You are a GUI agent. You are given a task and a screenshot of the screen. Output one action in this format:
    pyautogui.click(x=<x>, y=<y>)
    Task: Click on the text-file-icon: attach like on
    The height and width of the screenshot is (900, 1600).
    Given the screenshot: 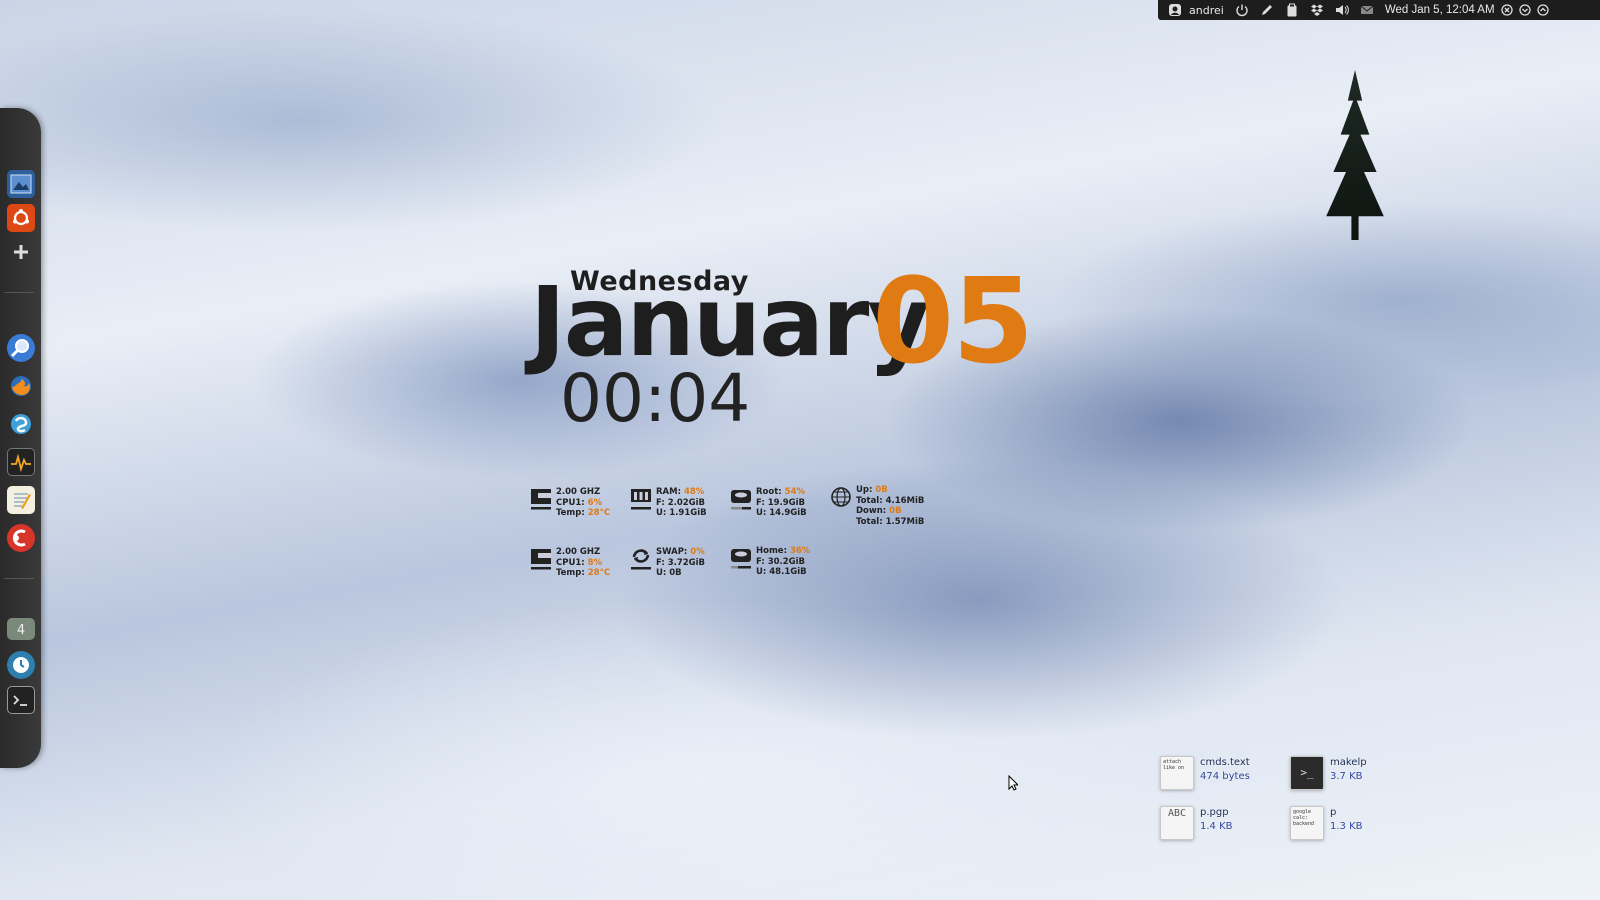 What is the action you would take?
    pyautogui.click(x=1177, y=773)
    